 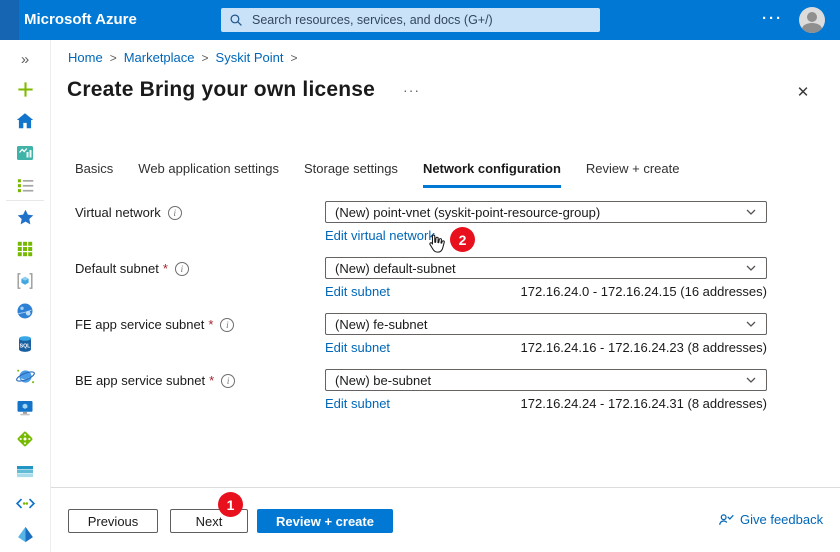 What do you see at coordinates (546, 324) in the screenshot?
I see `fe-subnet-dropdown: (New) fe-subnet` at bounding box center [546, 324].